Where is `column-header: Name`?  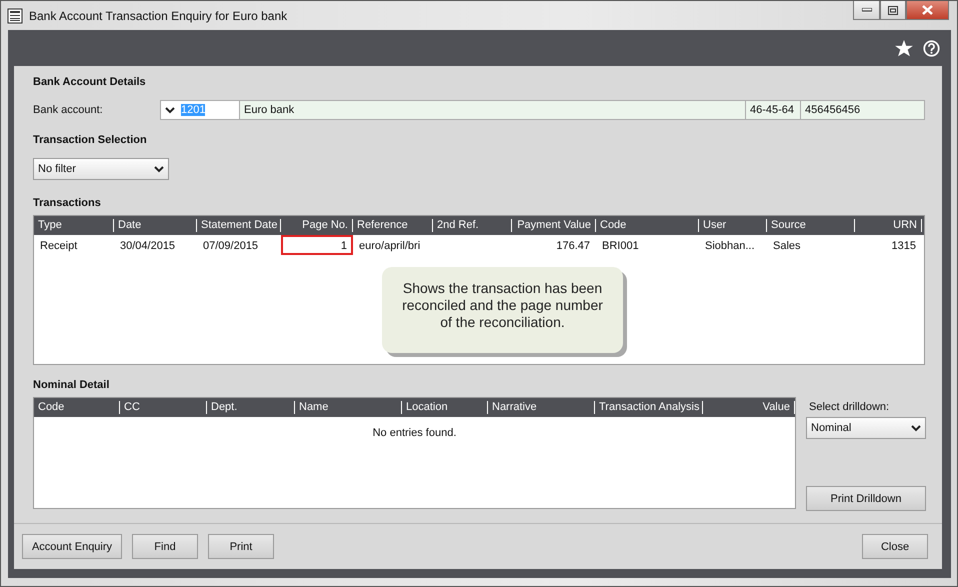 column-header: Name is located at coordinates (348, 407).